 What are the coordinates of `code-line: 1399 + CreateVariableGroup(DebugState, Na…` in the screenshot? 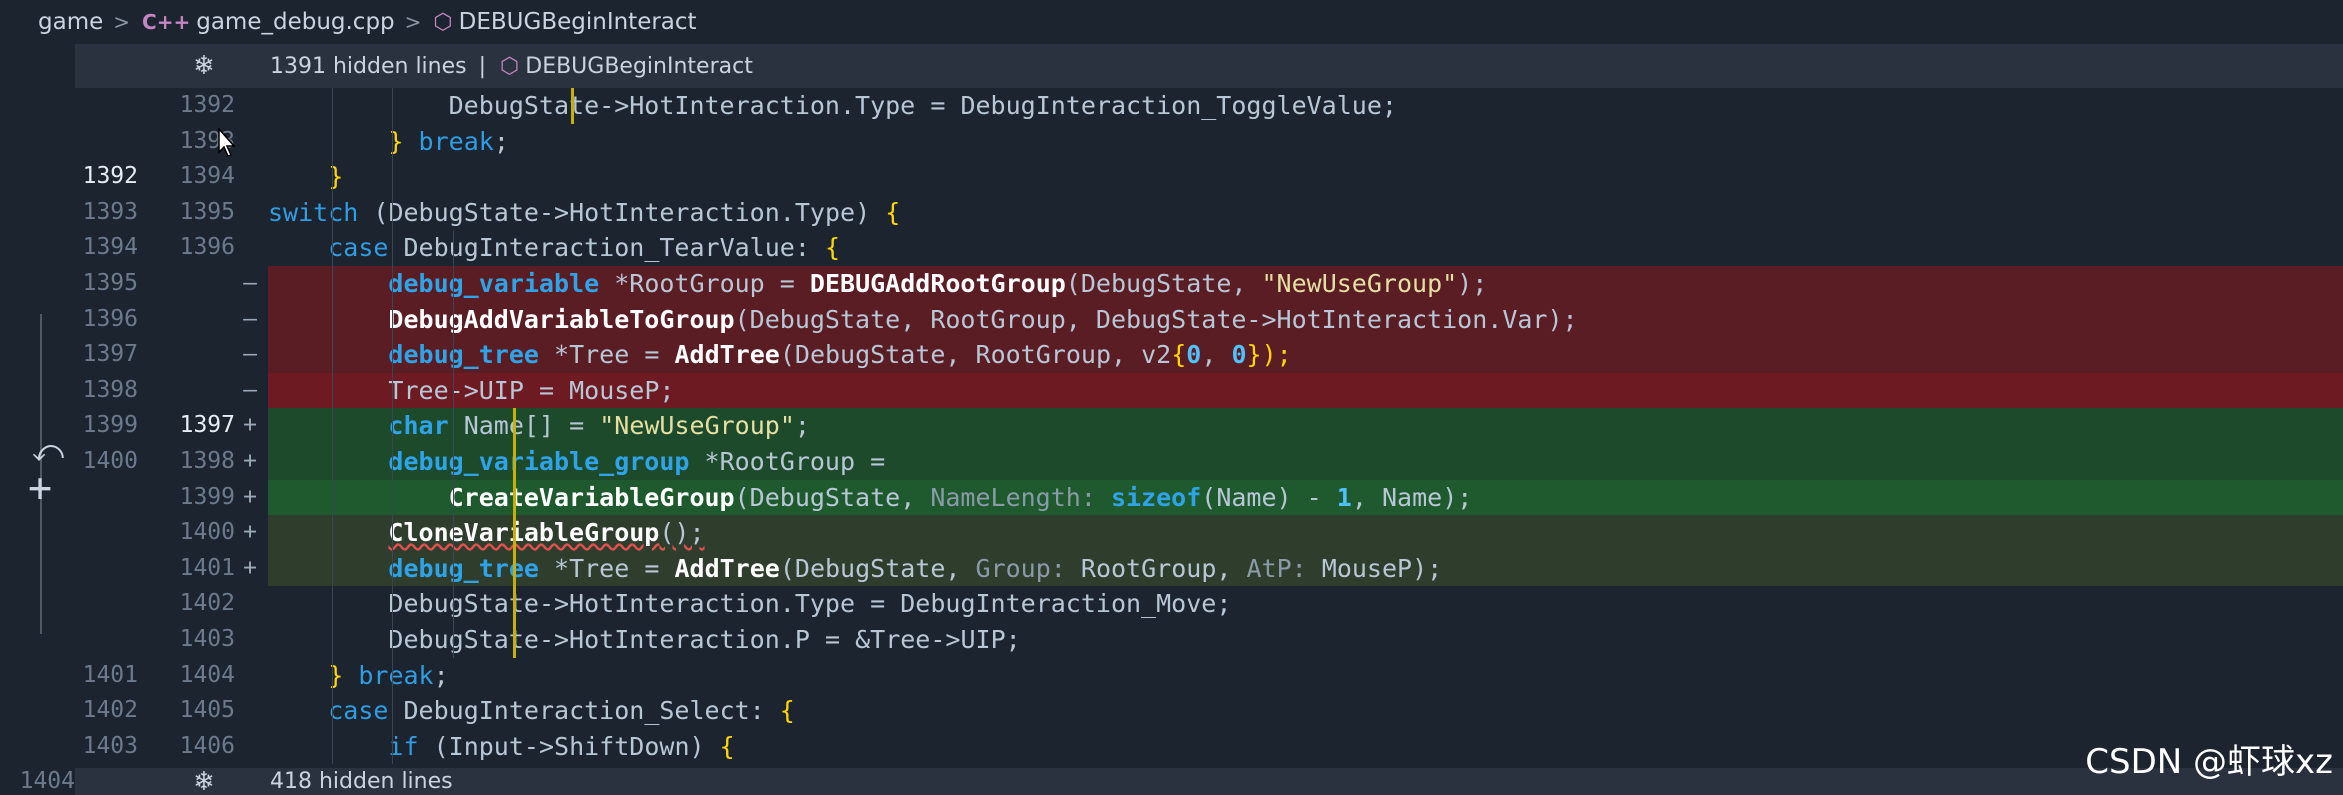 It's located at (1209, 497).